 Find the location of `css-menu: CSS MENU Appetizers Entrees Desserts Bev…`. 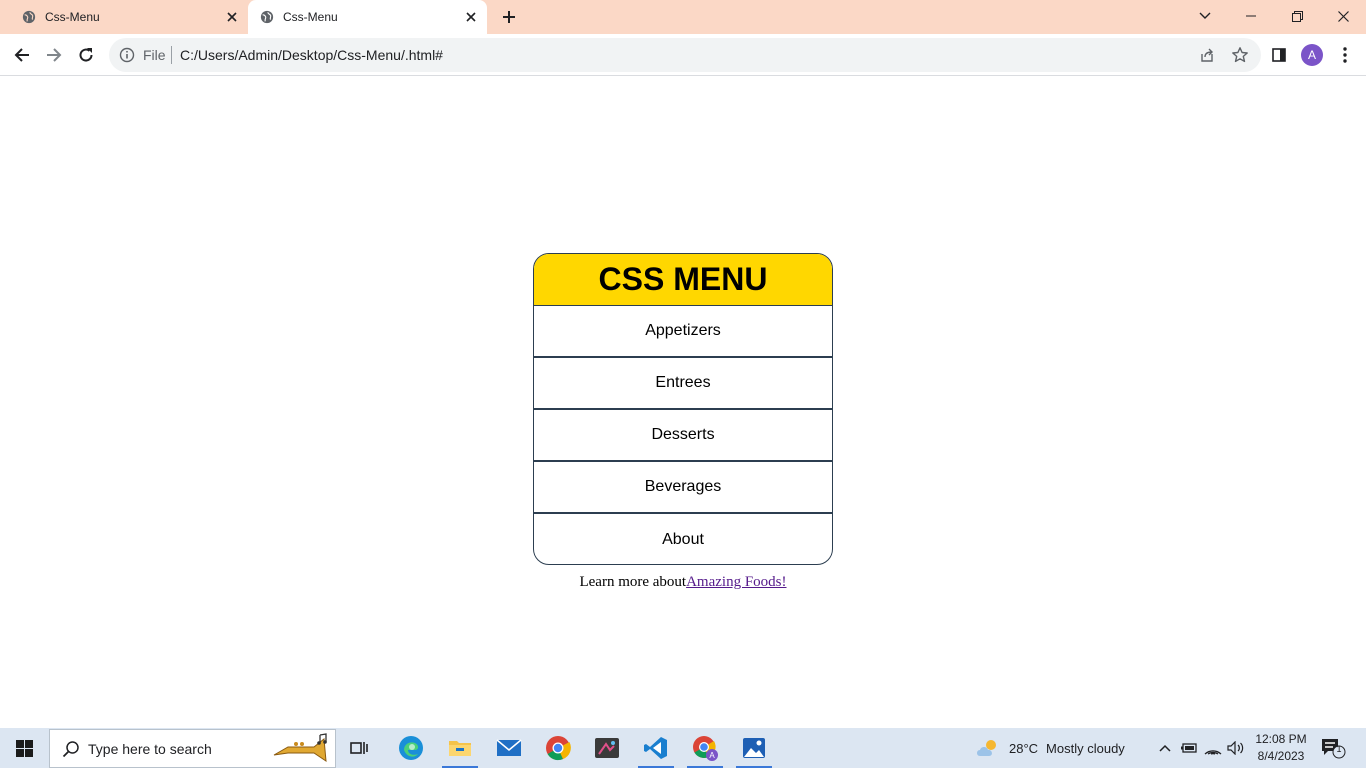

css-menu: CSS MENU Appetizers Entrees Desserts Bev… is located at coordinates (683, 409).